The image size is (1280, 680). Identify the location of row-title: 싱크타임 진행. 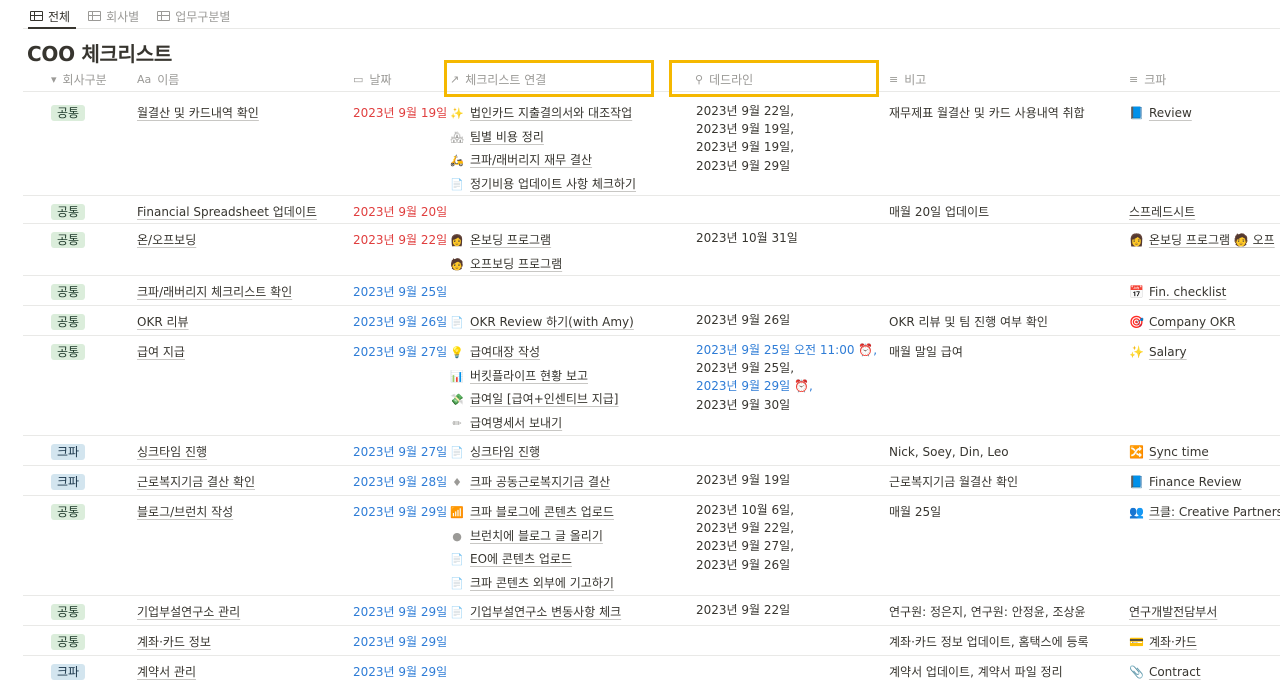
(172, 452).